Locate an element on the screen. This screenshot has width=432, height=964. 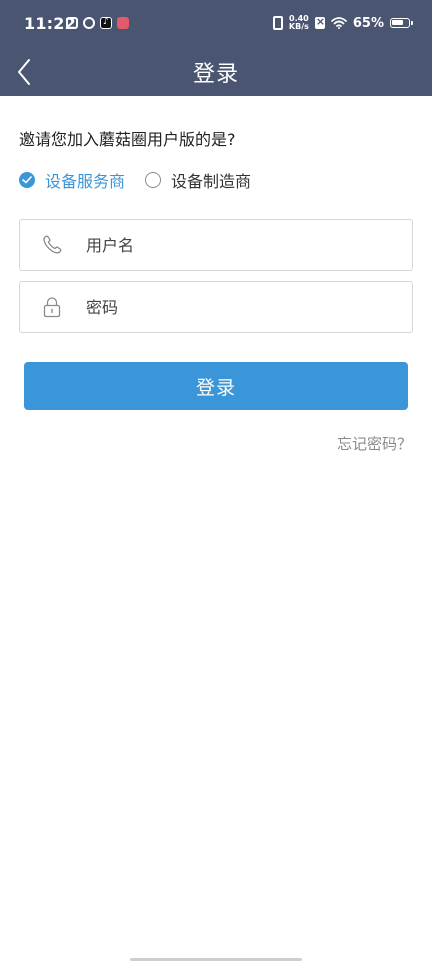
status-right-group: 0.40 KB/s 65% is located at coordinates (342, 23).